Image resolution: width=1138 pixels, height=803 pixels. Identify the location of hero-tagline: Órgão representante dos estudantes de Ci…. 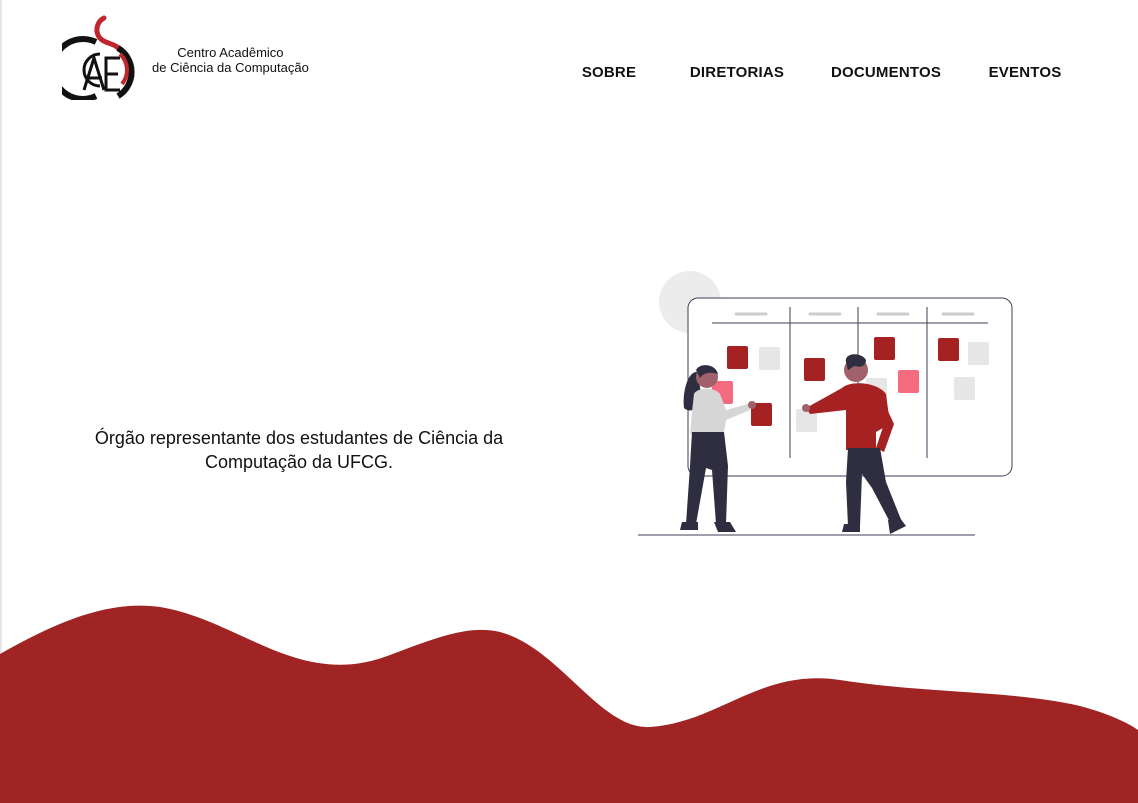
(299, 450).